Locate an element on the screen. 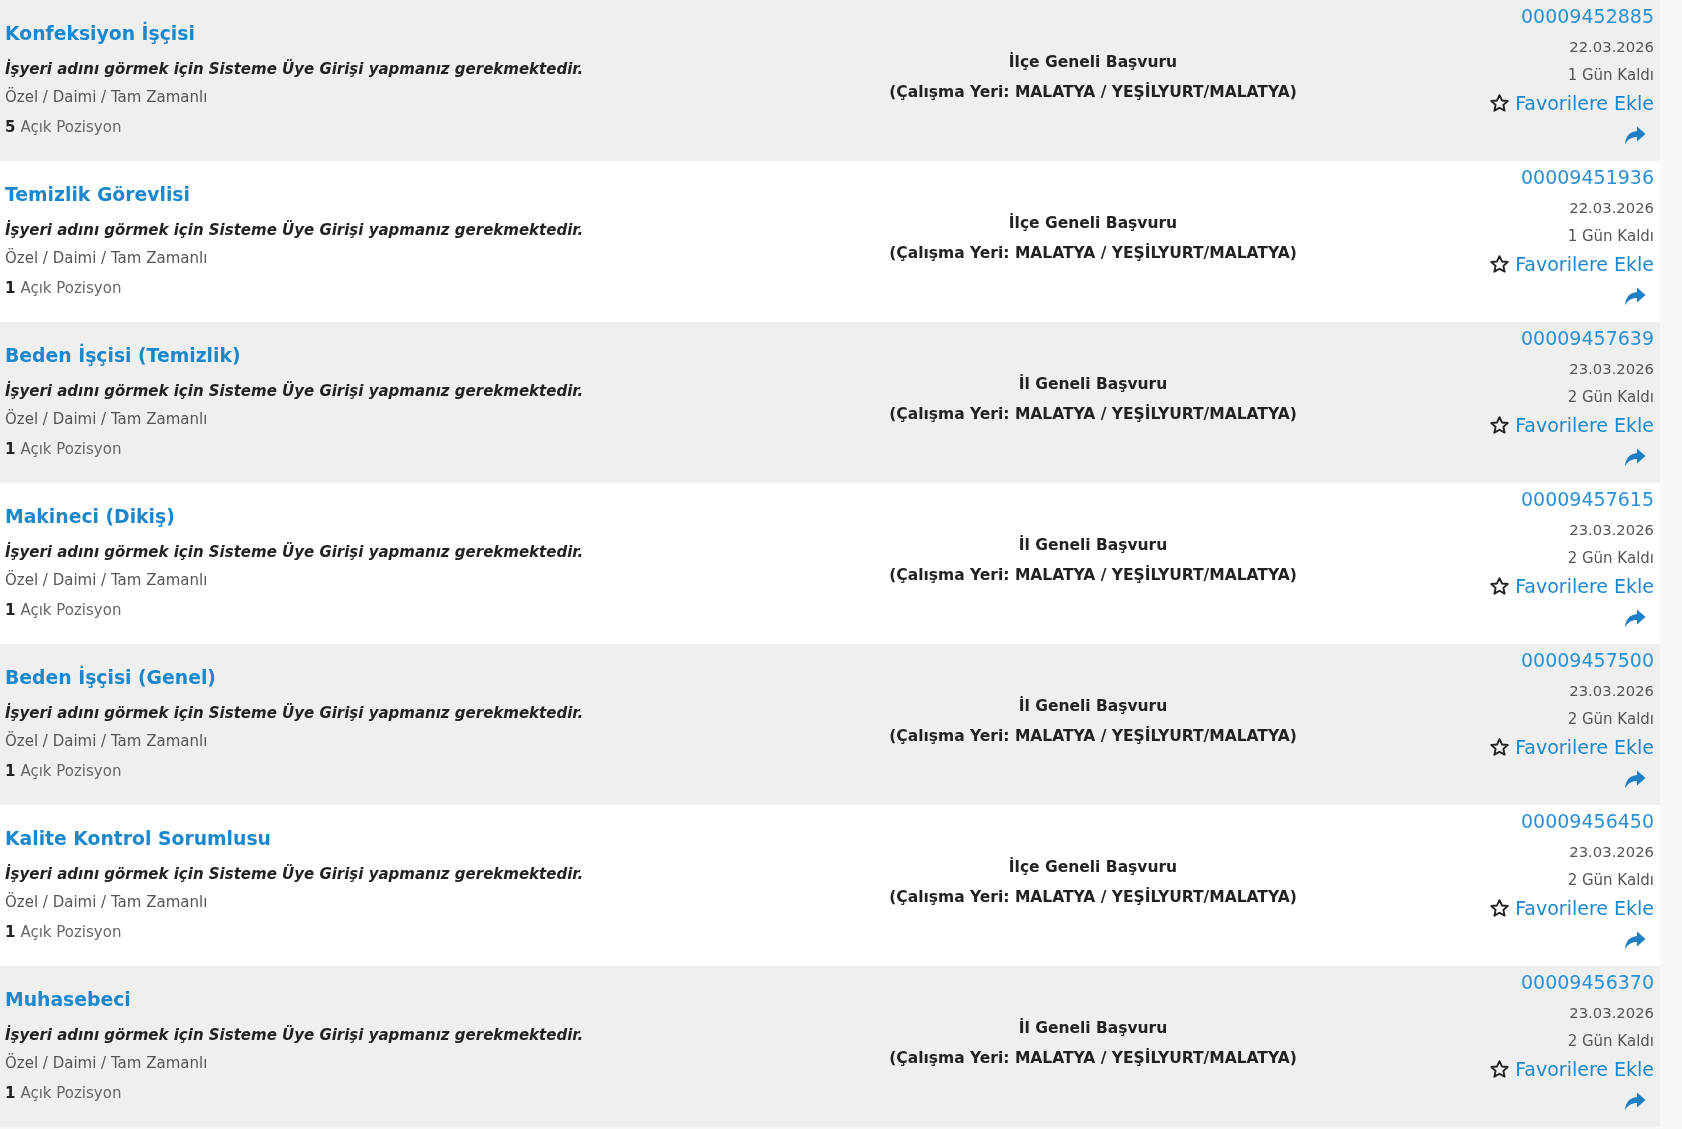 The height and width of the screenshot is (1129, 1682). job-title-link: Beden İşçisi (Genel) is located at coordinates (110, 678).